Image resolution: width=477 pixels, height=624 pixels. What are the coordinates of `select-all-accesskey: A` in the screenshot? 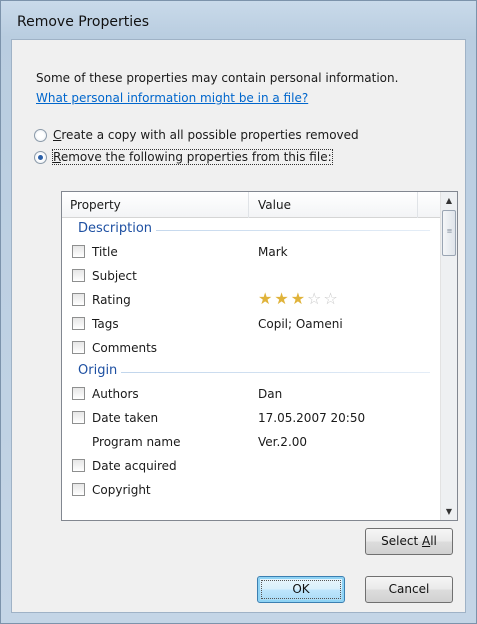 It's located at (426, 541).